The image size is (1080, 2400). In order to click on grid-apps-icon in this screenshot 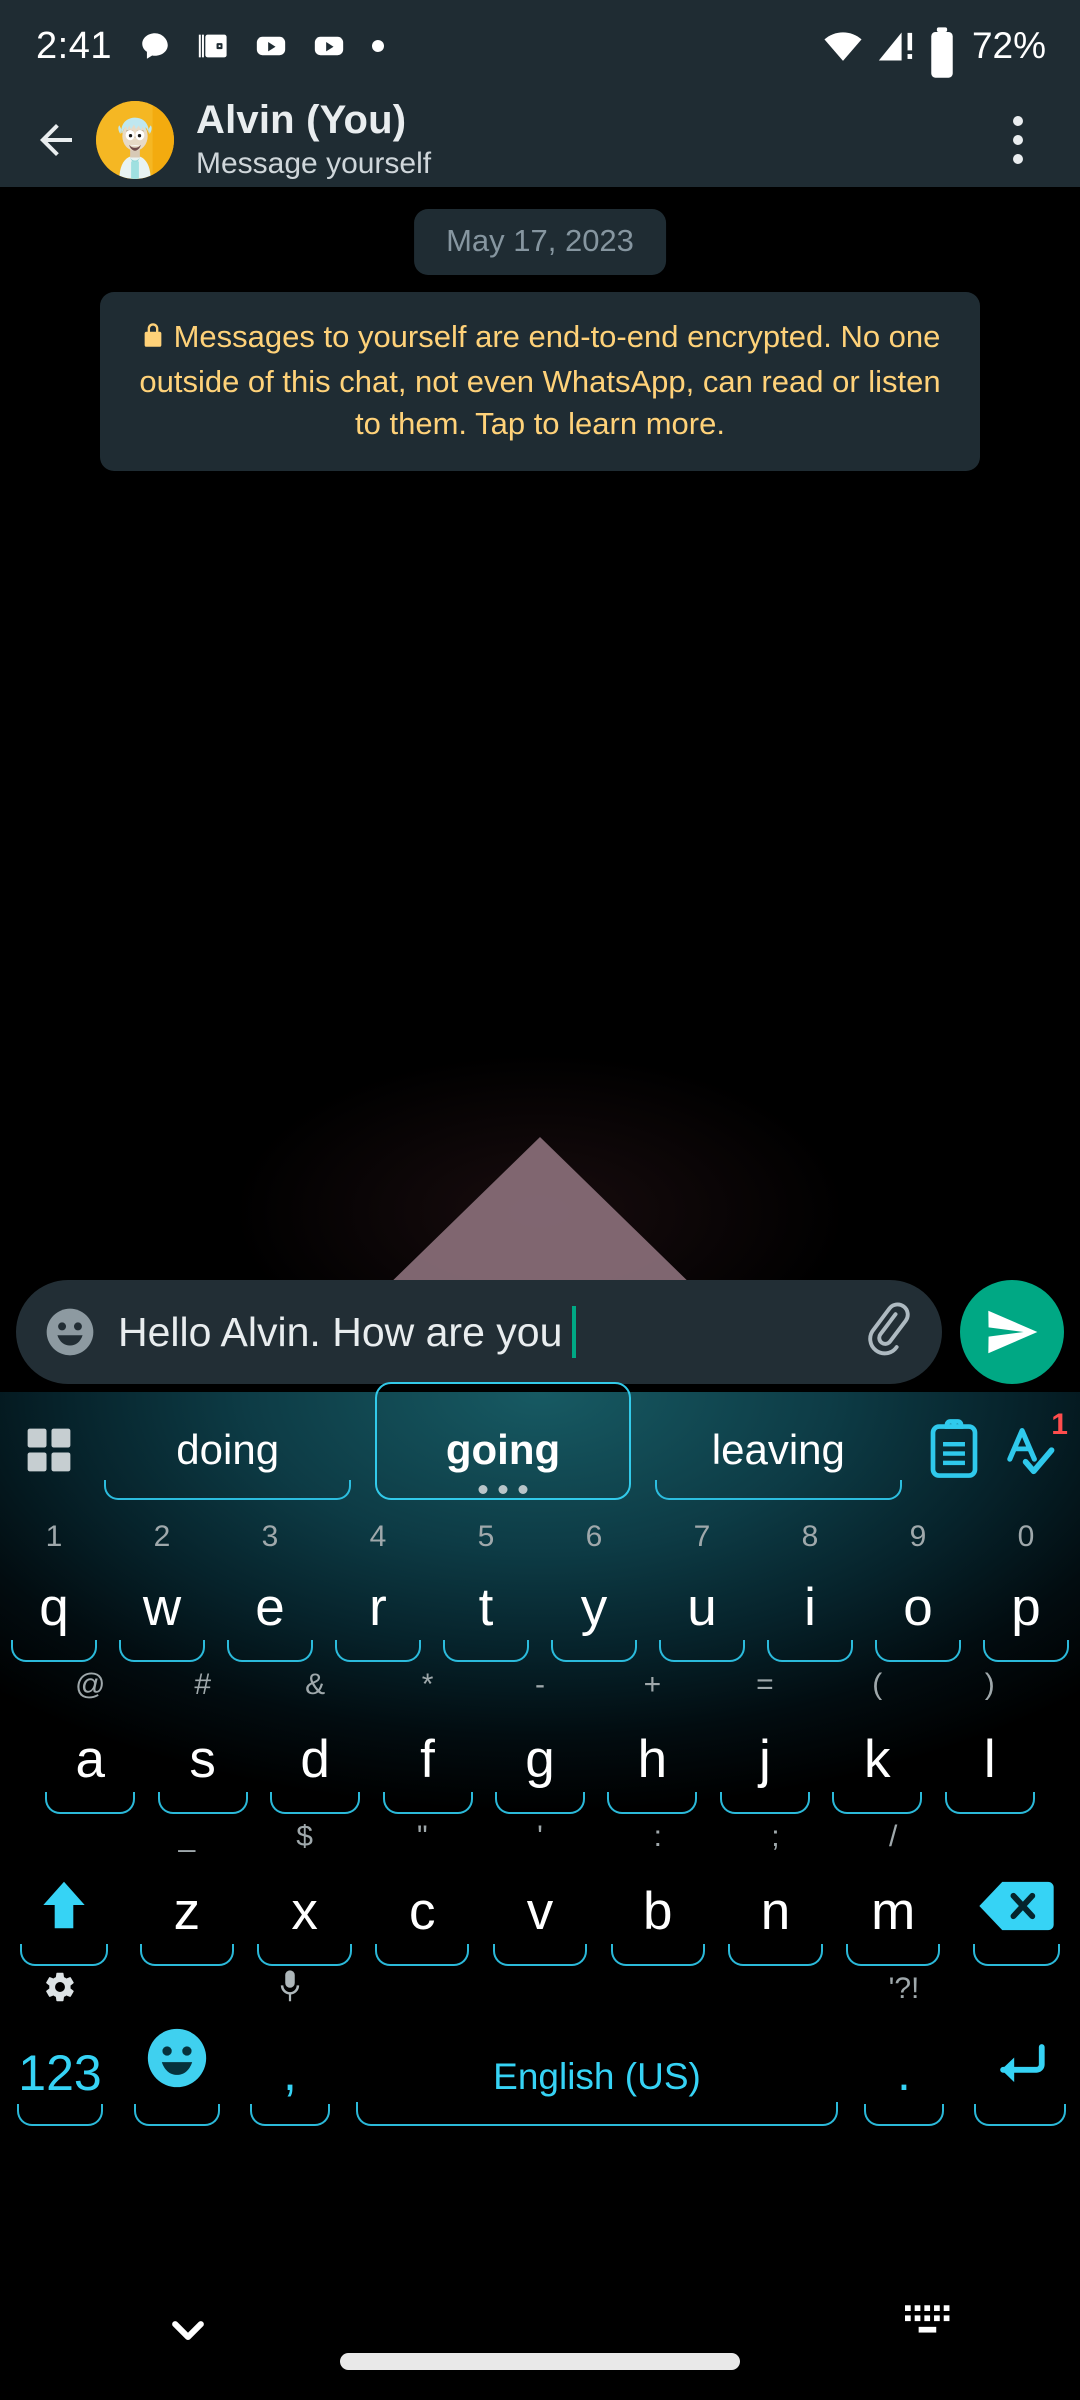, I will do `click(49, 1450)`.